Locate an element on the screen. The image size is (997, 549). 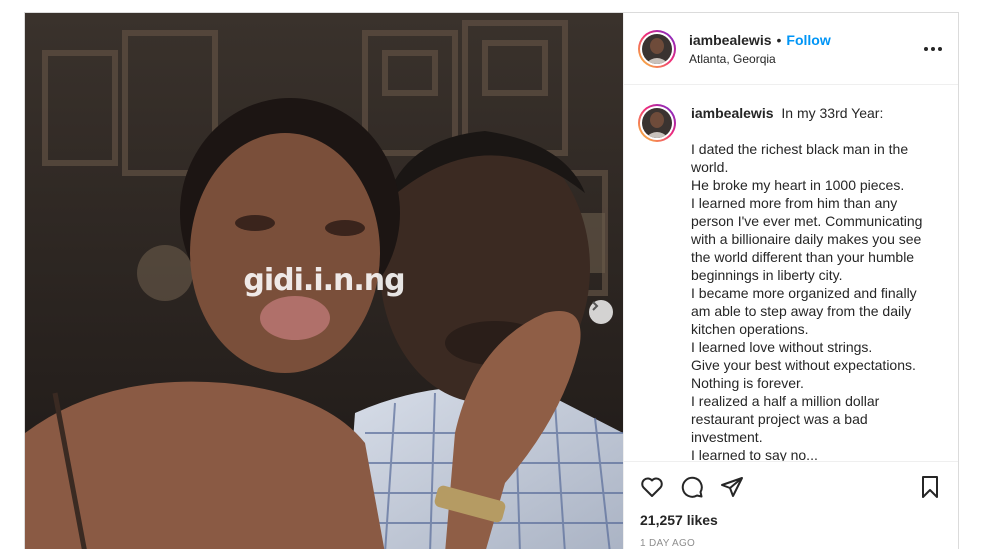
caption-line: I realized a half a million dollar is located at coordinates (785, 401).